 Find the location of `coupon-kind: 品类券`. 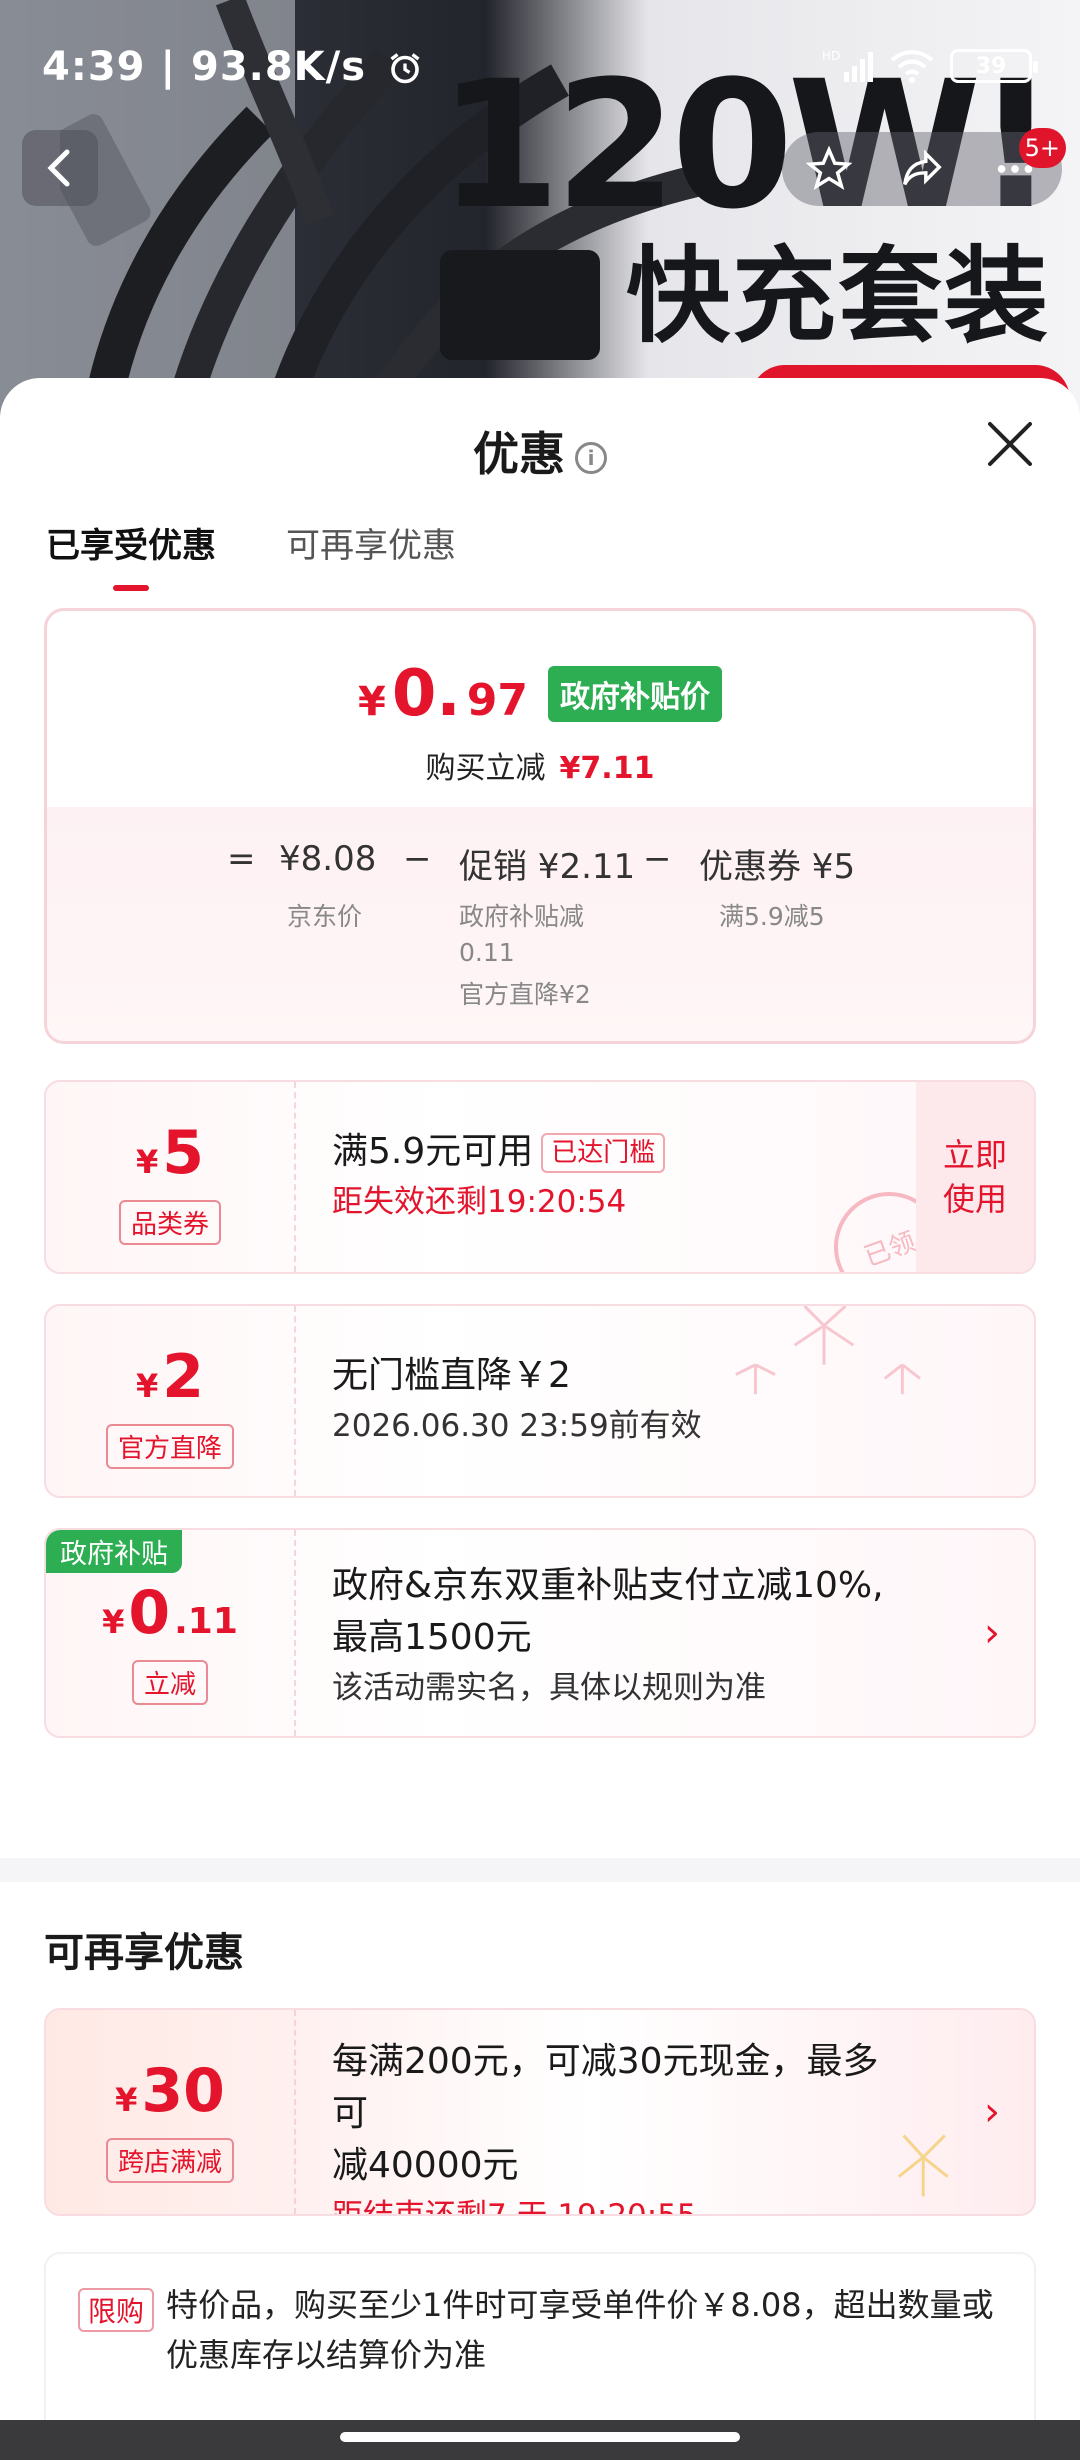

coupon-kind: 品类券 is located at coordinates (170, 1222).